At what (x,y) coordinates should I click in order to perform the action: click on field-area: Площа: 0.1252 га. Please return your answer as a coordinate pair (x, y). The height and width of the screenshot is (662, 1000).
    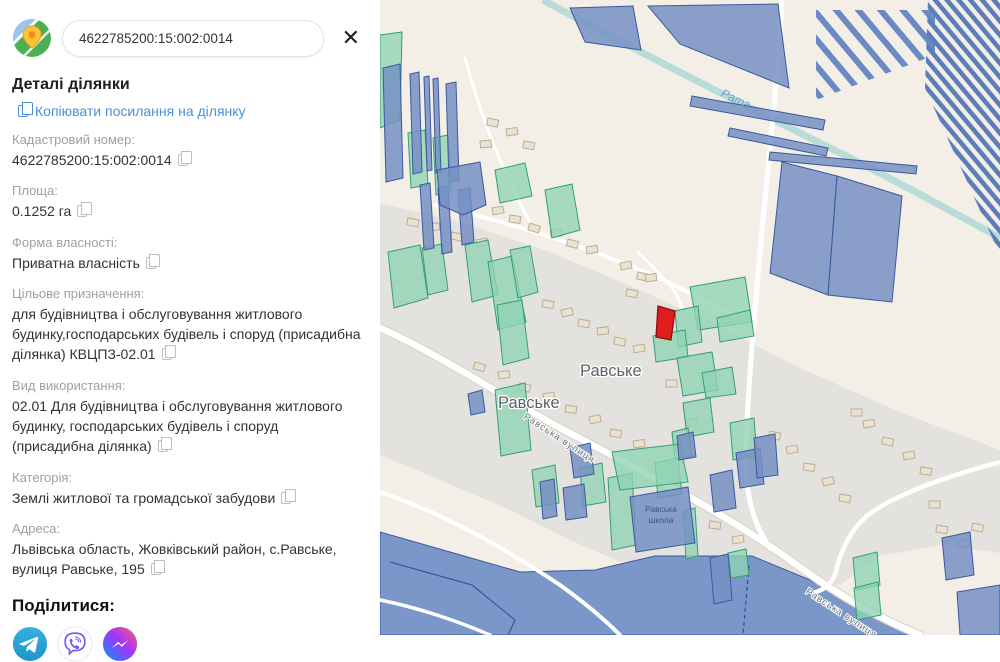
    Looking at the image, I should click on (190, 202).